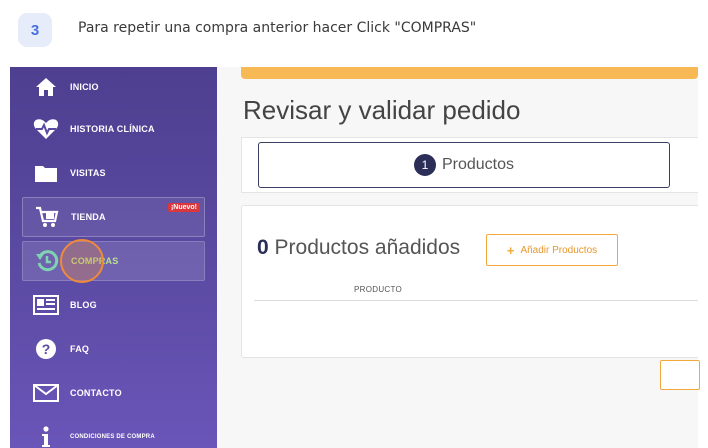  What do you see at coordinates (47, 261) in the screenshot?
I see `history-icon` at bounding box center [47, 261].